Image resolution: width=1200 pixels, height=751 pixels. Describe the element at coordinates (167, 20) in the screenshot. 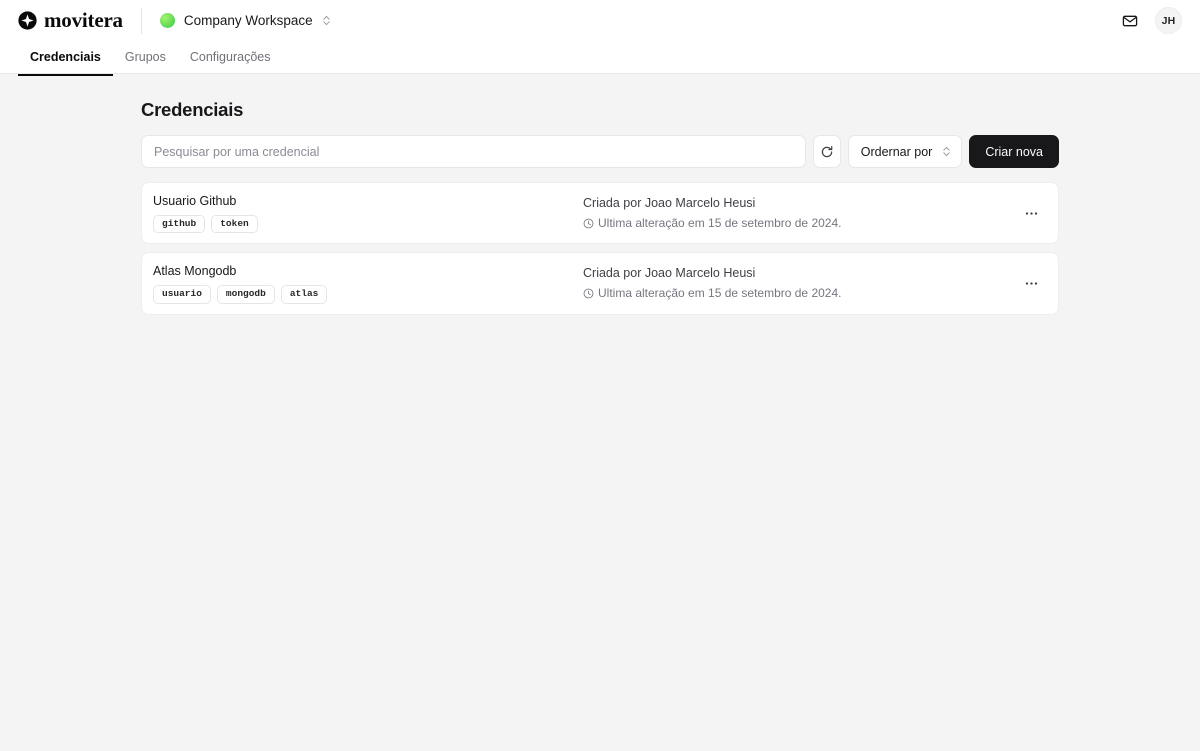

I see `workspace-color-dot` at that location.